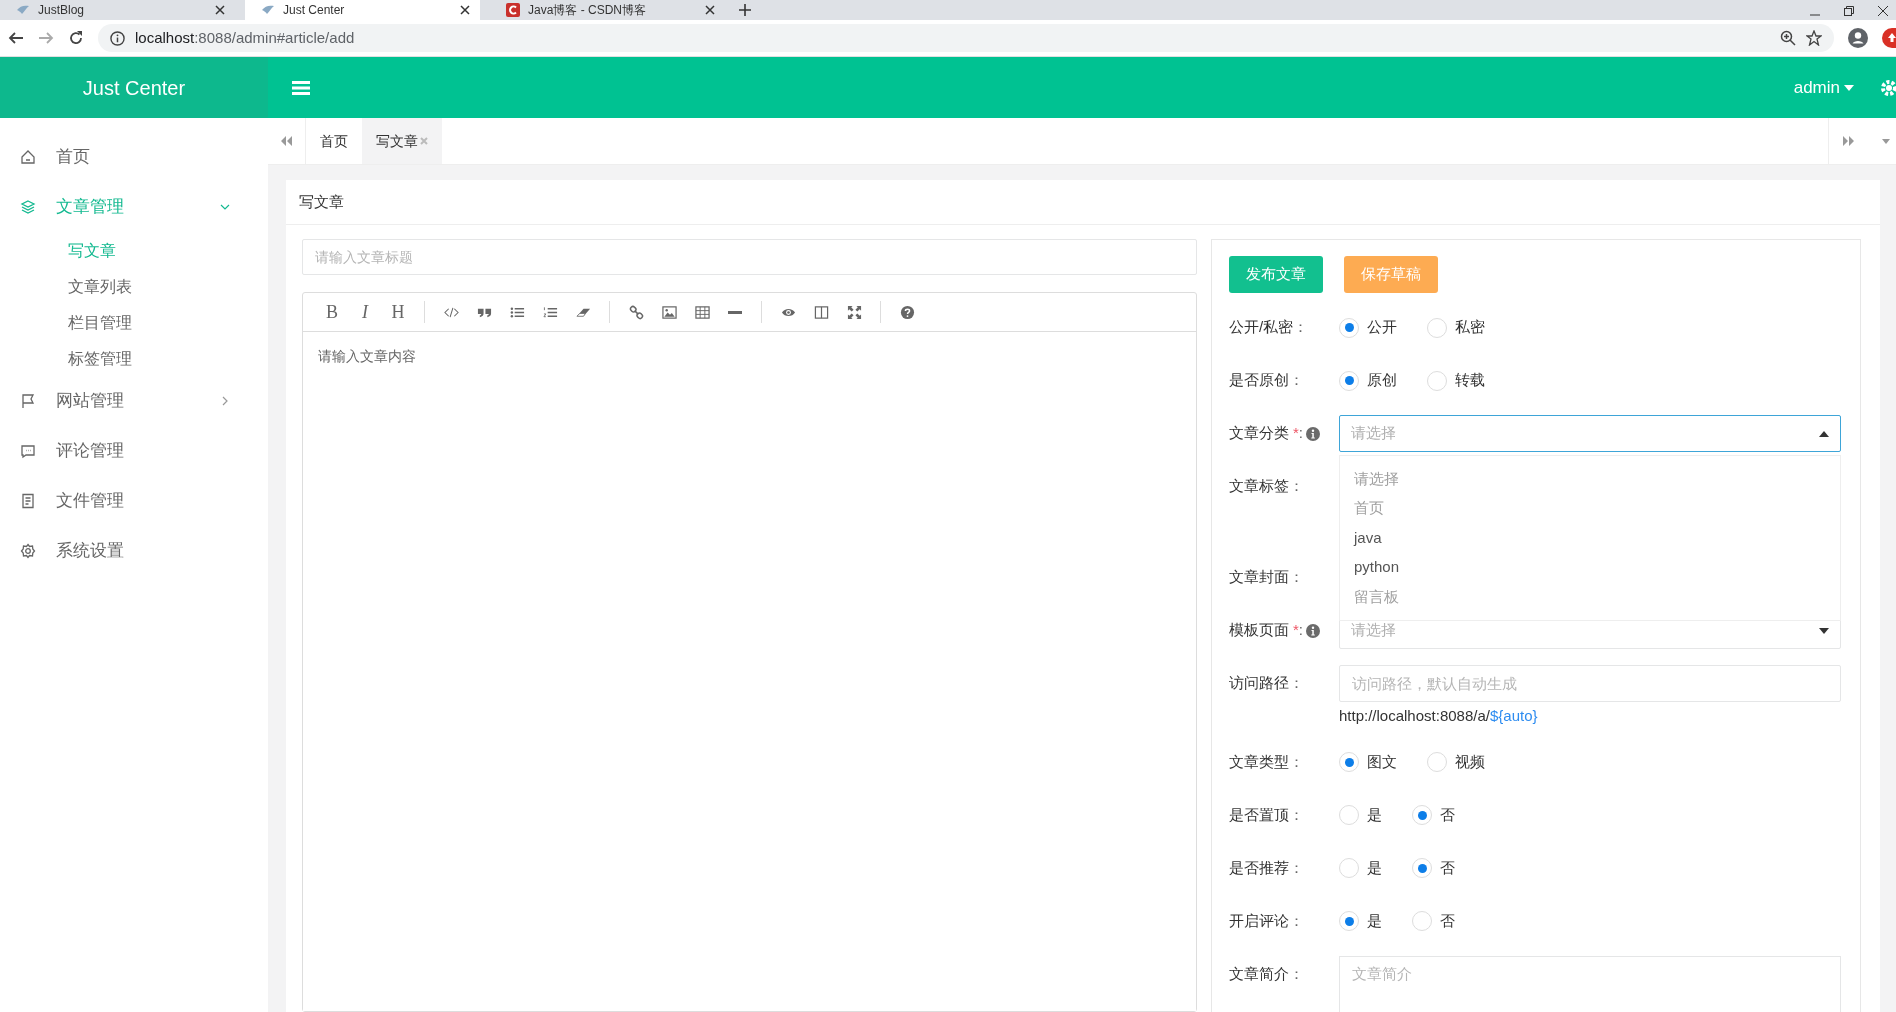 The width and height of the screenshot is (1896, 1012). I want to click on dropdown-option: java, so click(1368, 537).